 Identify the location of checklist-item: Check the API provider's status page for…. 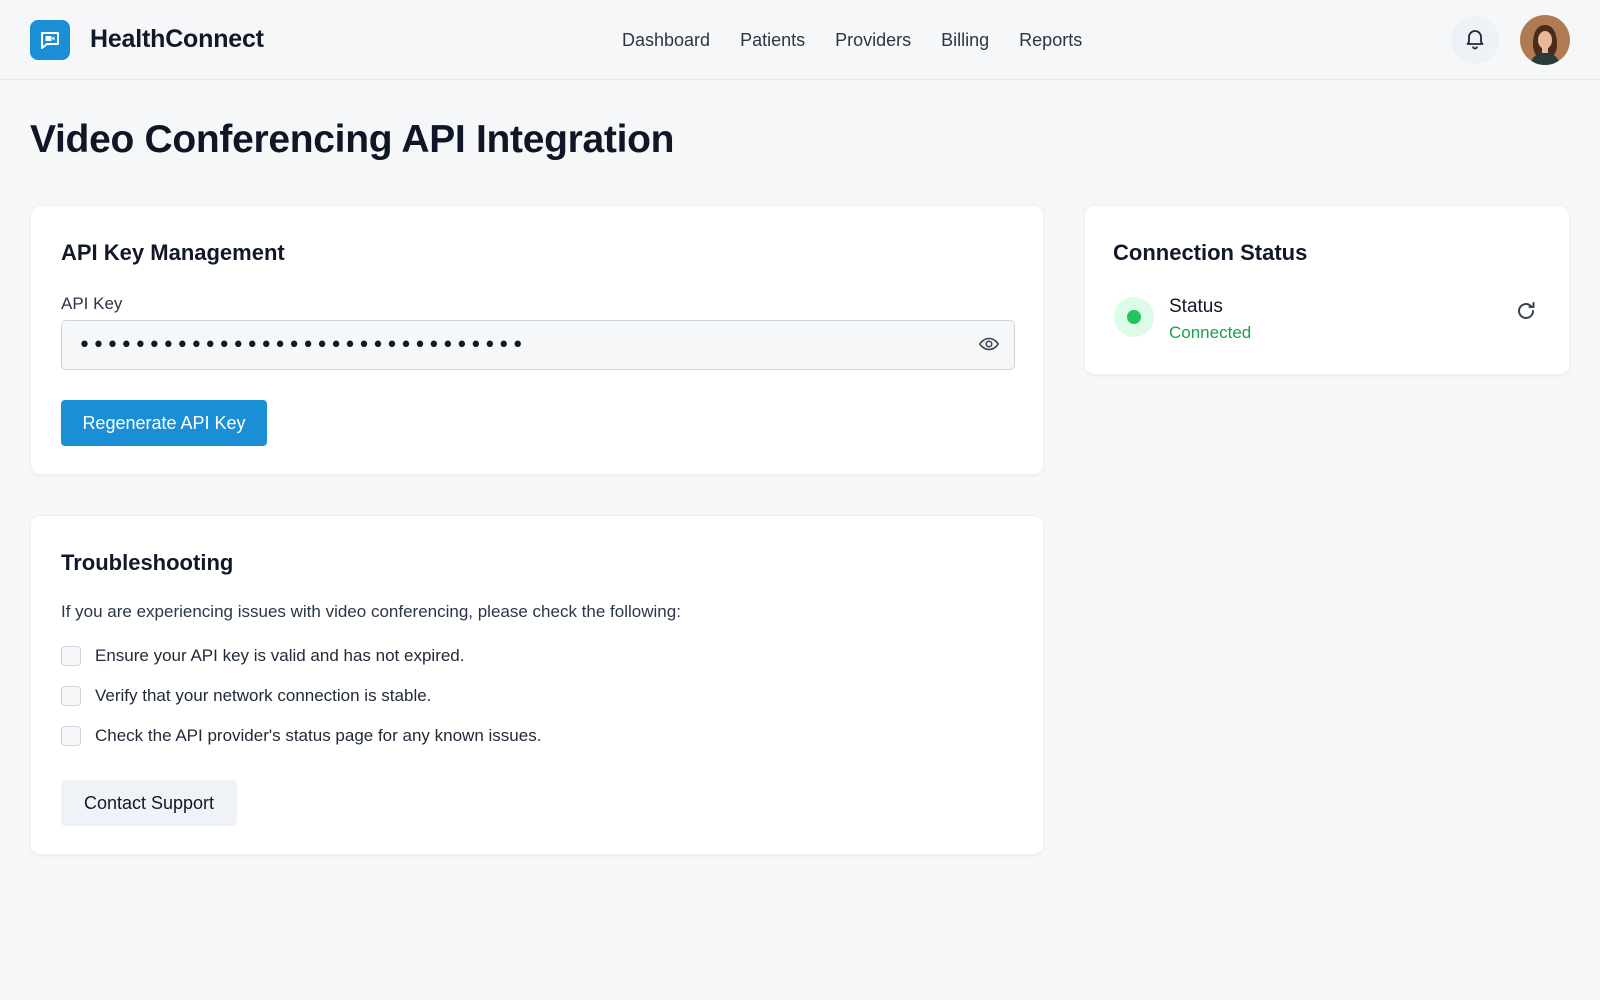
(301, 736).